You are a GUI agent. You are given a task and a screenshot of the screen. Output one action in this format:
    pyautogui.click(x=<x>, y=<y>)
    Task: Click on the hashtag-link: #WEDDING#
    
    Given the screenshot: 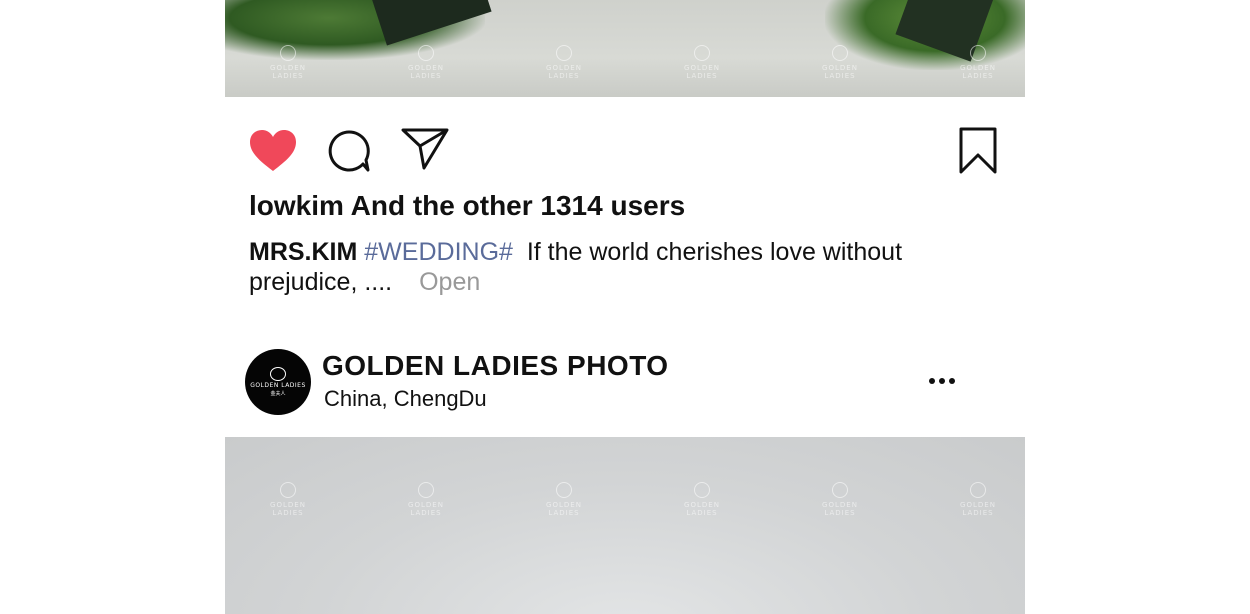 What is the action you would take?
    pyautogui.click(x=438, y=252)
    